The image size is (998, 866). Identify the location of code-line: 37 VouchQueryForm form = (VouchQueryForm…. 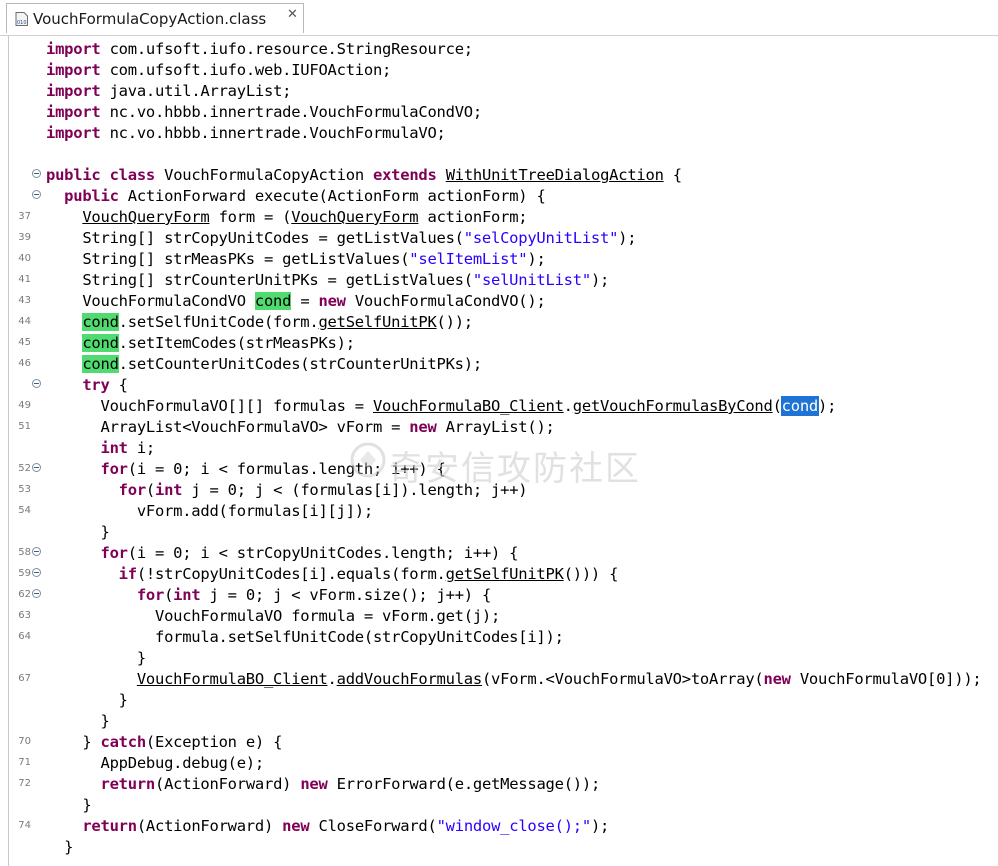
(503, 217).